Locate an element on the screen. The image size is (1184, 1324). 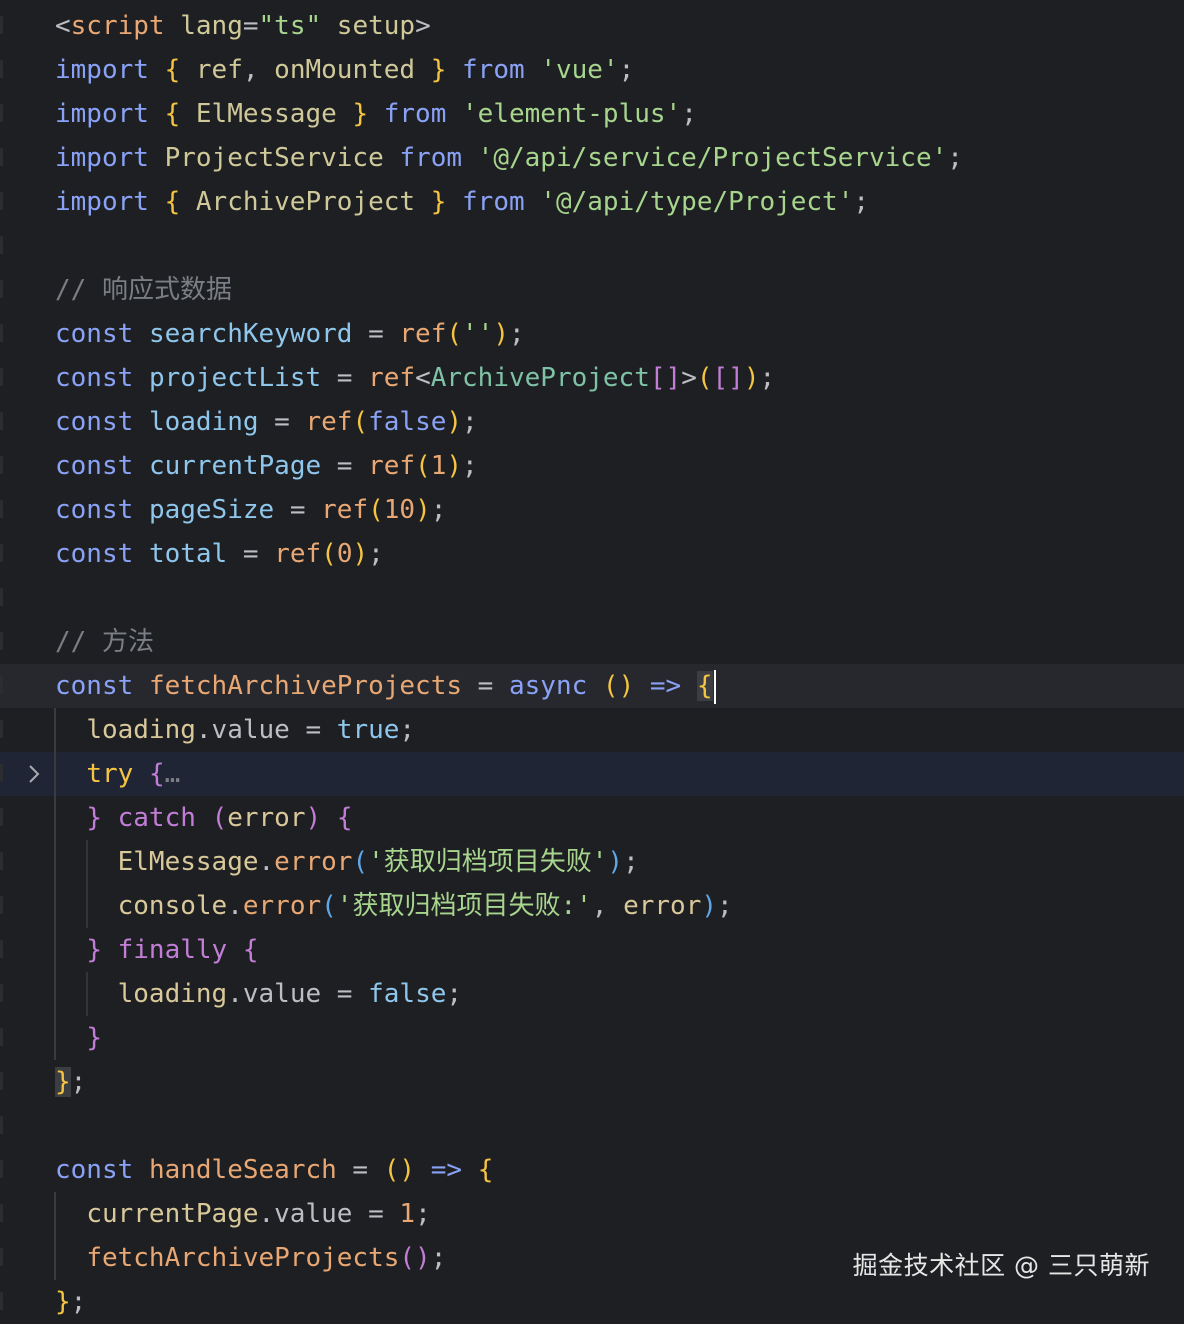
code-token: // 方法 is located at coordinates (104, 642).